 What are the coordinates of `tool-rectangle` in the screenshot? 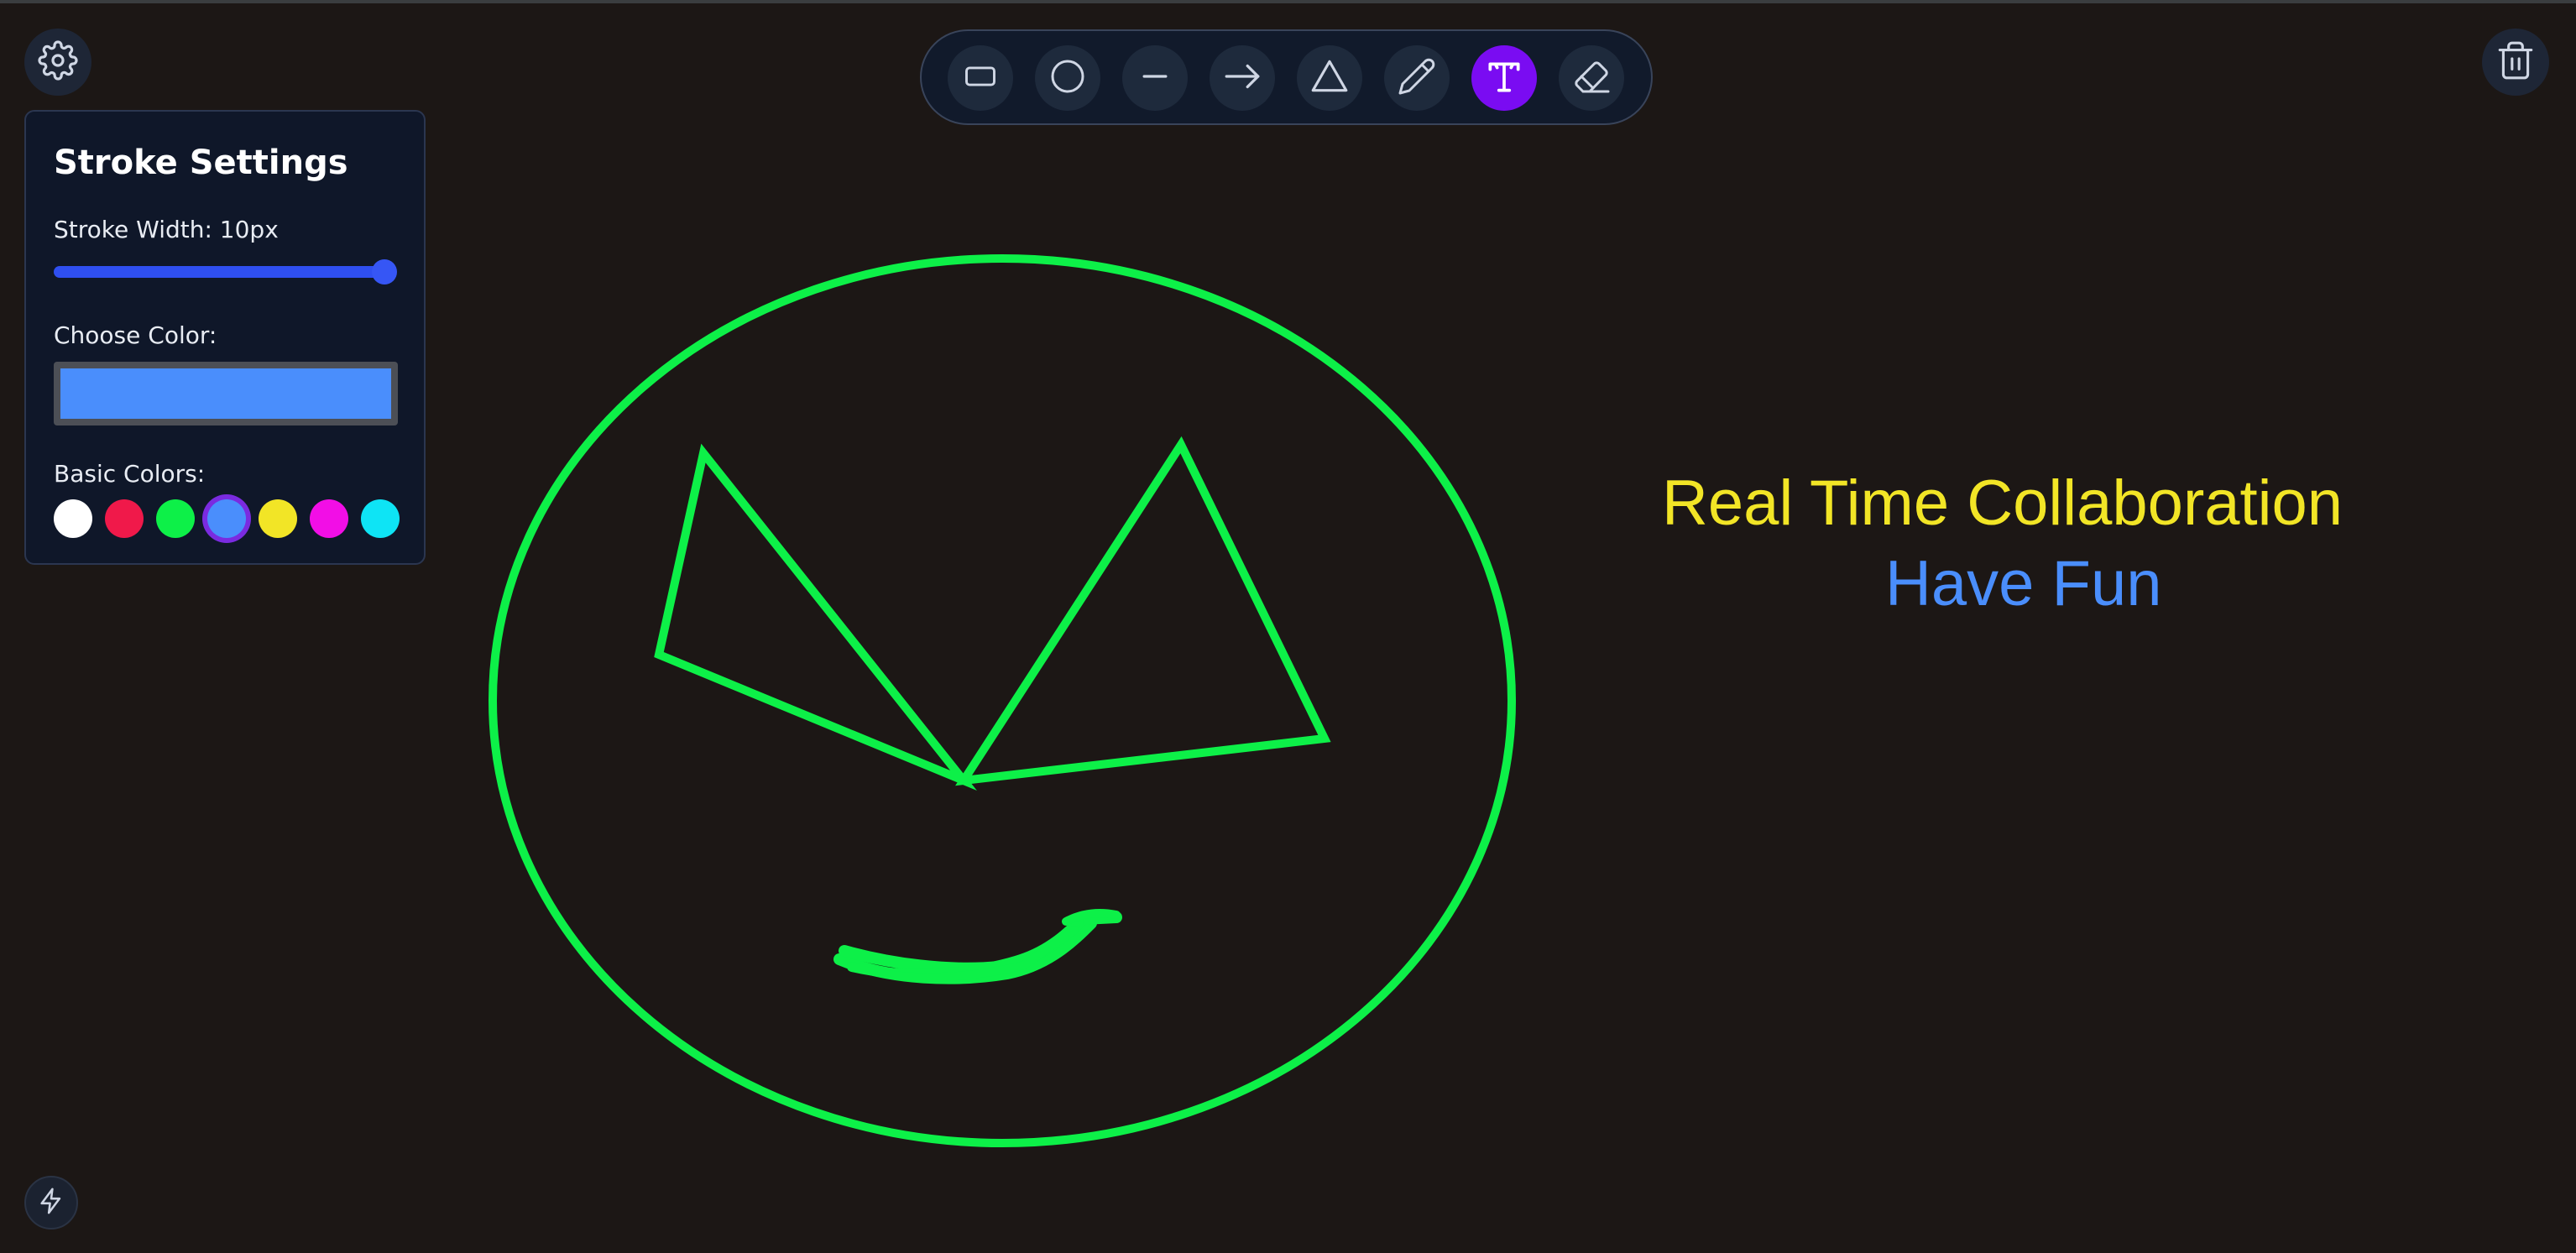 It's located at (980, 78).